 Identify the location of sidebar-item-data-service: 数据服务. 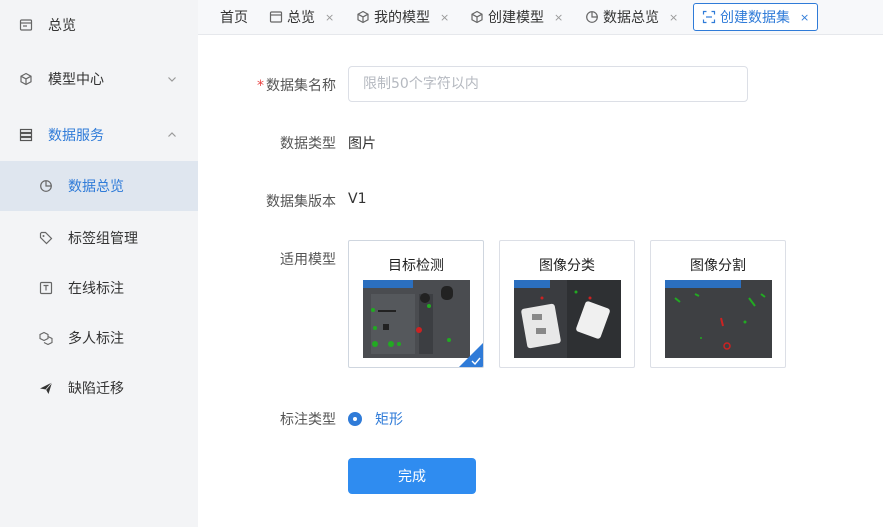
(99, 135).